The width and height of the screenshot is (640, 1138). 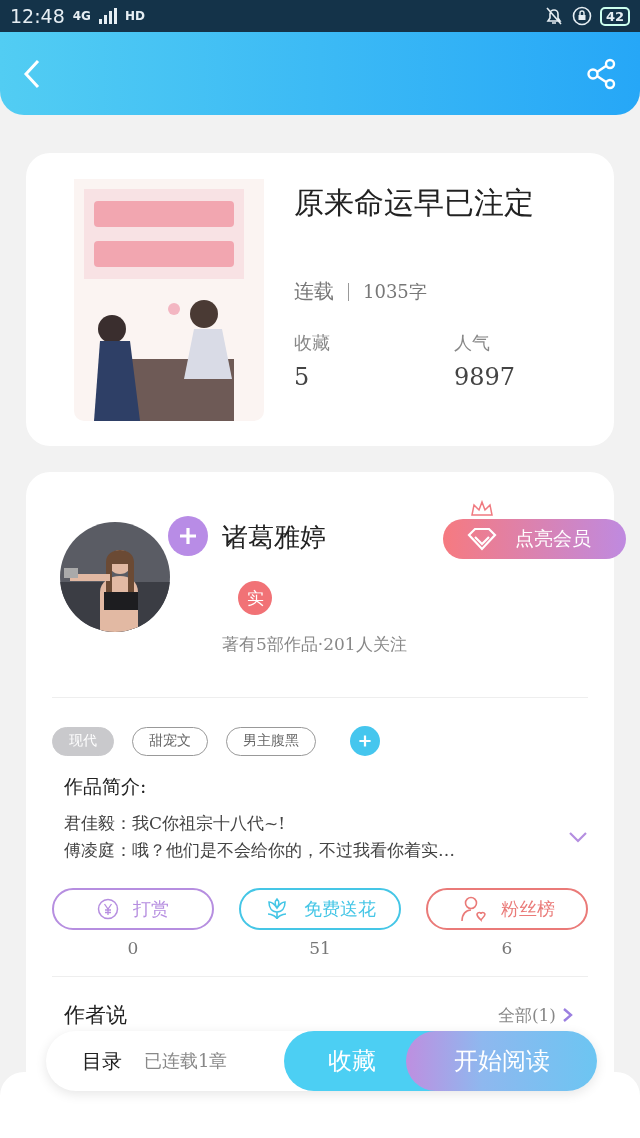 I want to click on chapter-count: 已连载1章, so click(x=186, y=1061).